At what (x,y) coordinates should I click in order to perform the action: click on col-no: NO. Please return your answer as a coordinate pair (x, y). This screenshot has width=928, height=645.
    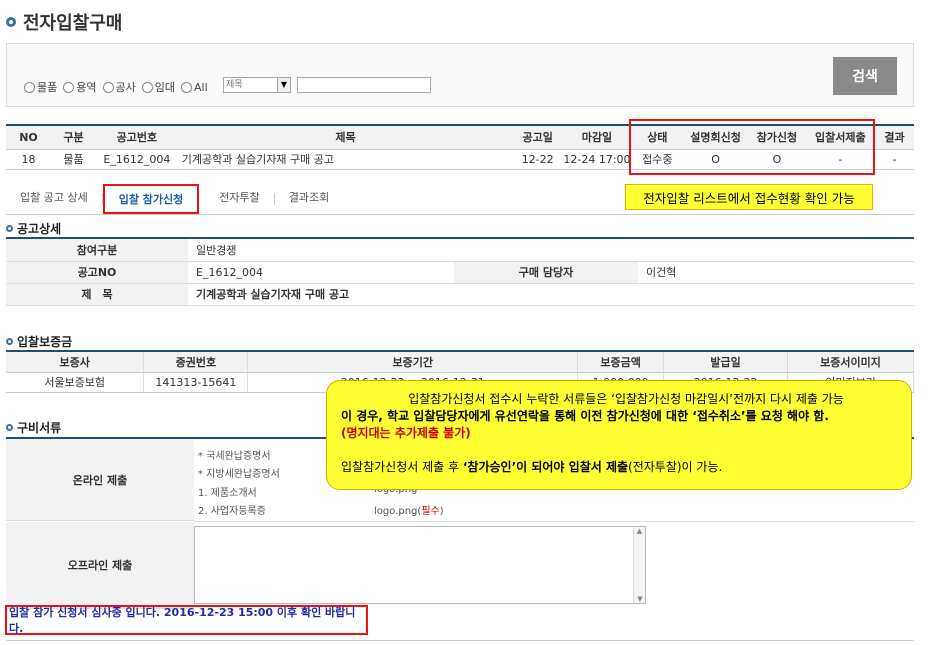
    Looking at the image, I should click on (28, 137).